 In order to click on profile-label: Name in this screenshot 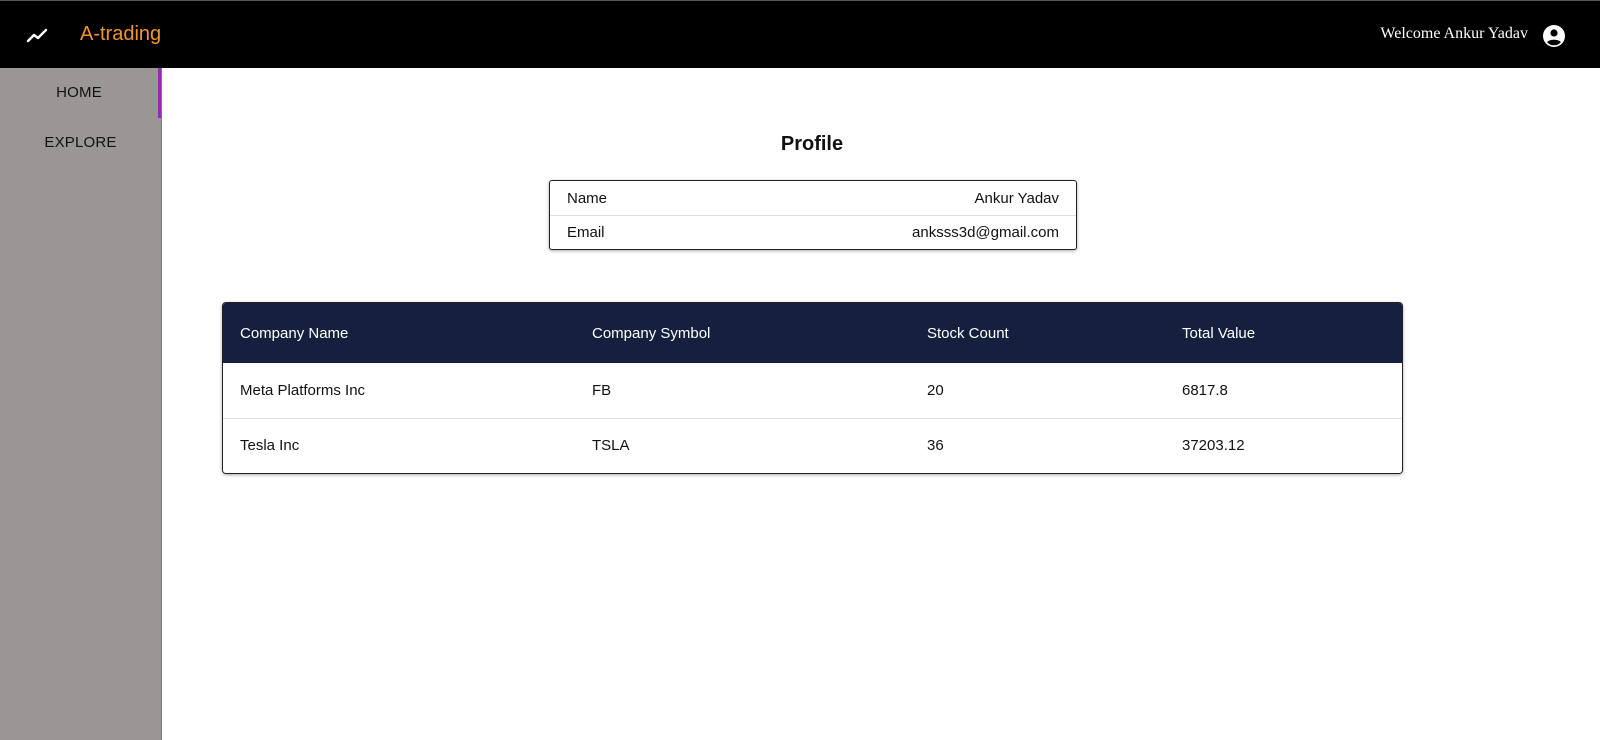, I will do `click(587, 198)`.